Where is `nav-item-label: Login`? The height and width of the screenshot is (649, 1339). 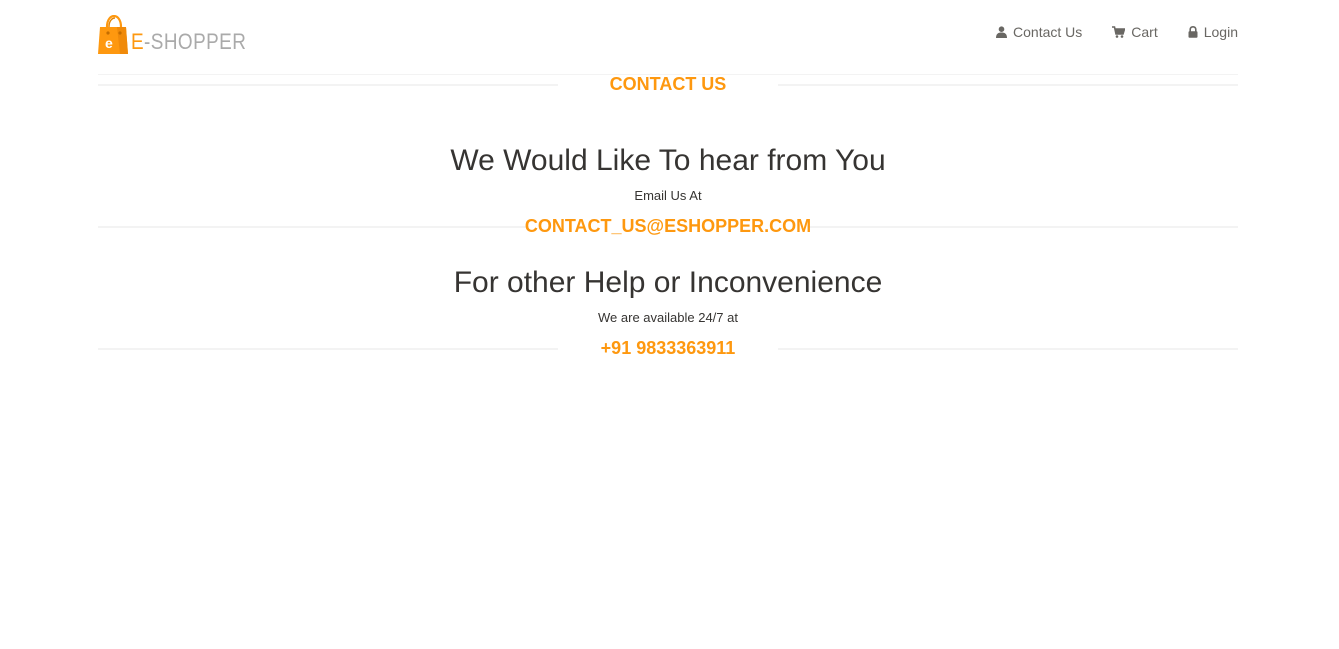
nav-item-label: Login is located at coordinates (1220, 32).